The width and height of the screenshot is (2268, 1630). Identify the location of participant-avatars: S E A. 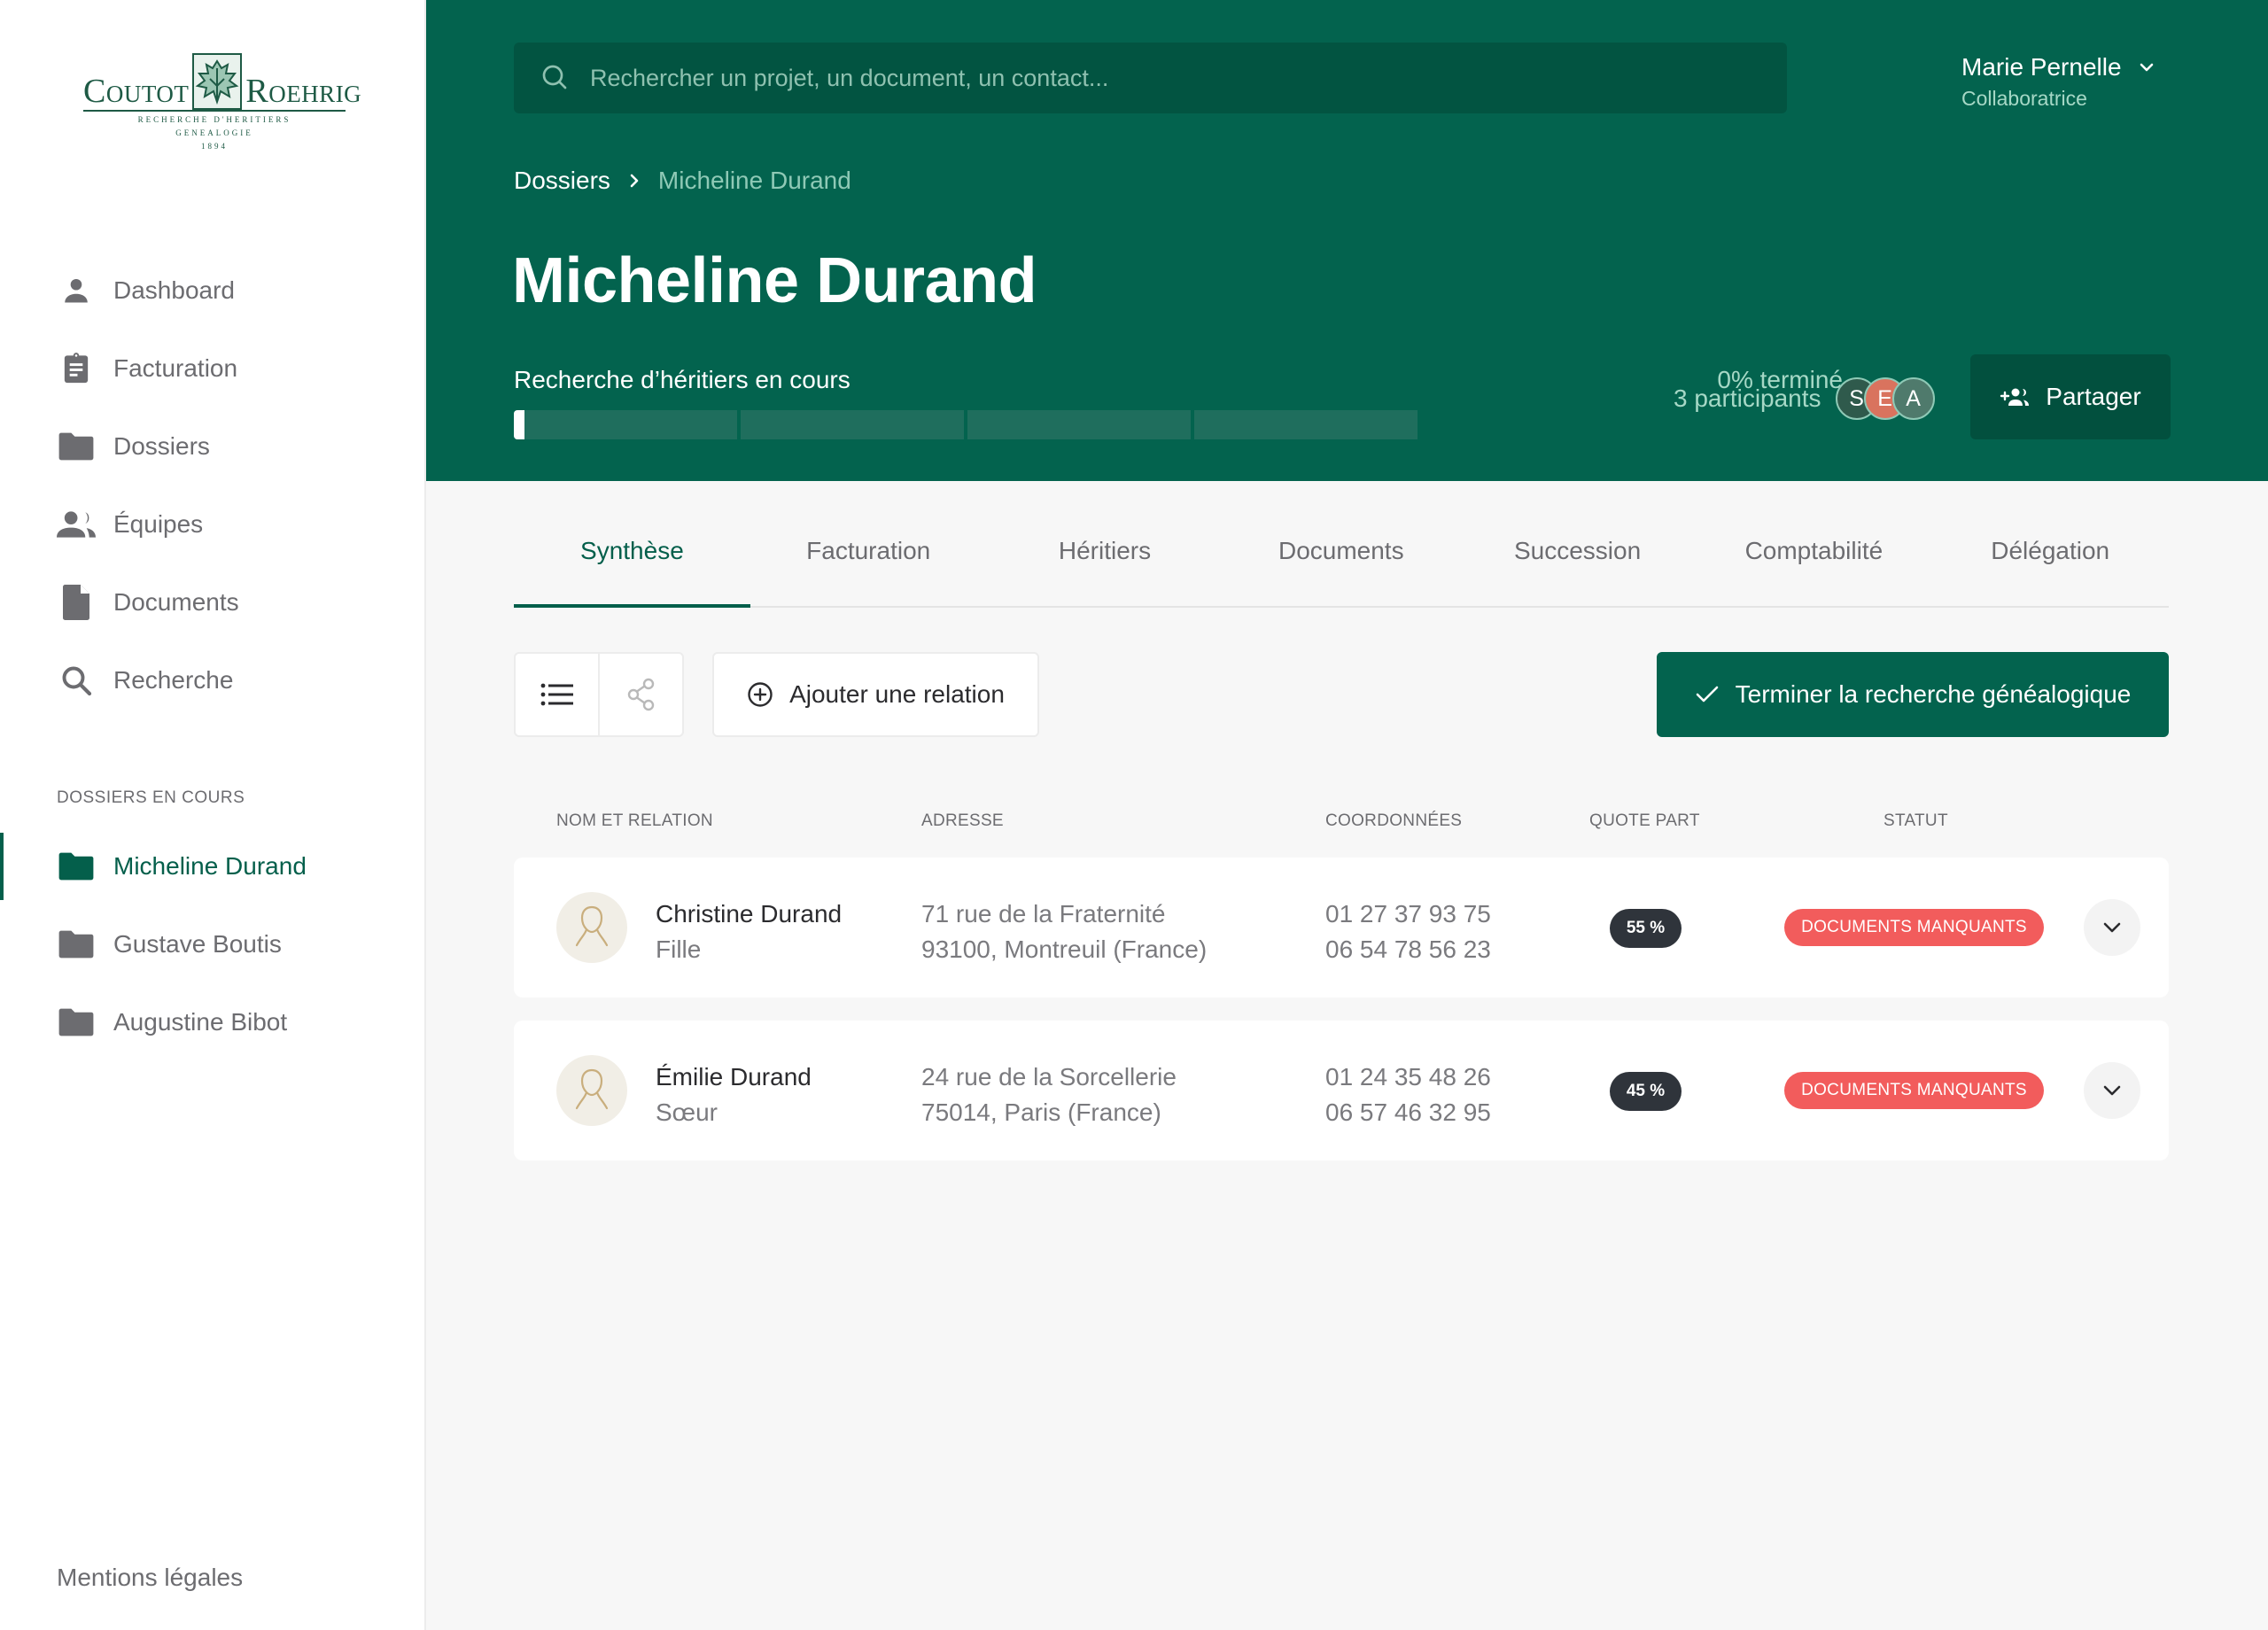
(1885, 398).